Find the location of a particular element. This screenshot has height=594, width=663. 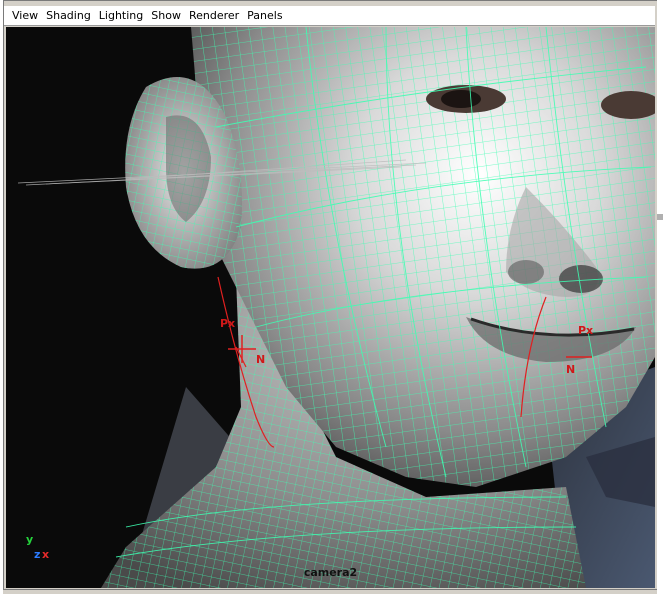

pivot-label-right: Px is located at coordinates (586, 330).